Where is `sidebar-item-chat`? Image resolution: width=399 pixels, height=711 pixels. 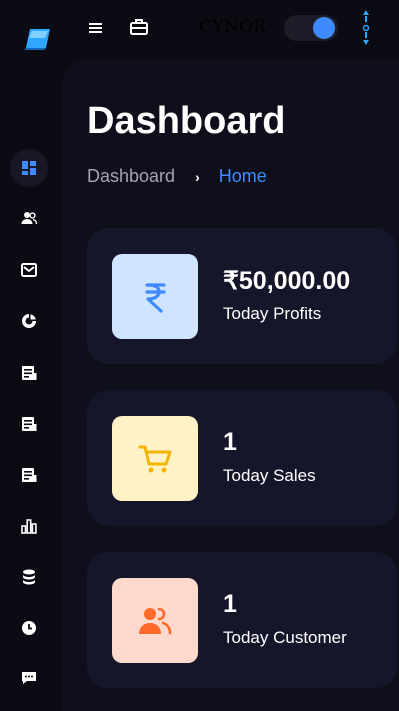 sidebar-item-chat is located at coordinates (29, 678).